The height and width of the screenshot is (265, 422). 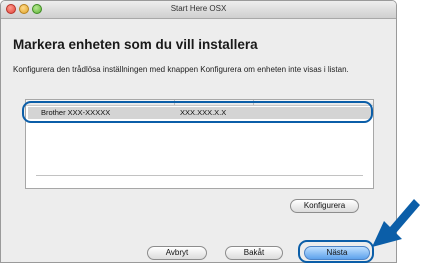 What do you see at coordinates (199, 179) in the screenshot?
I see `list-footer` at bounding box center [199, 179].